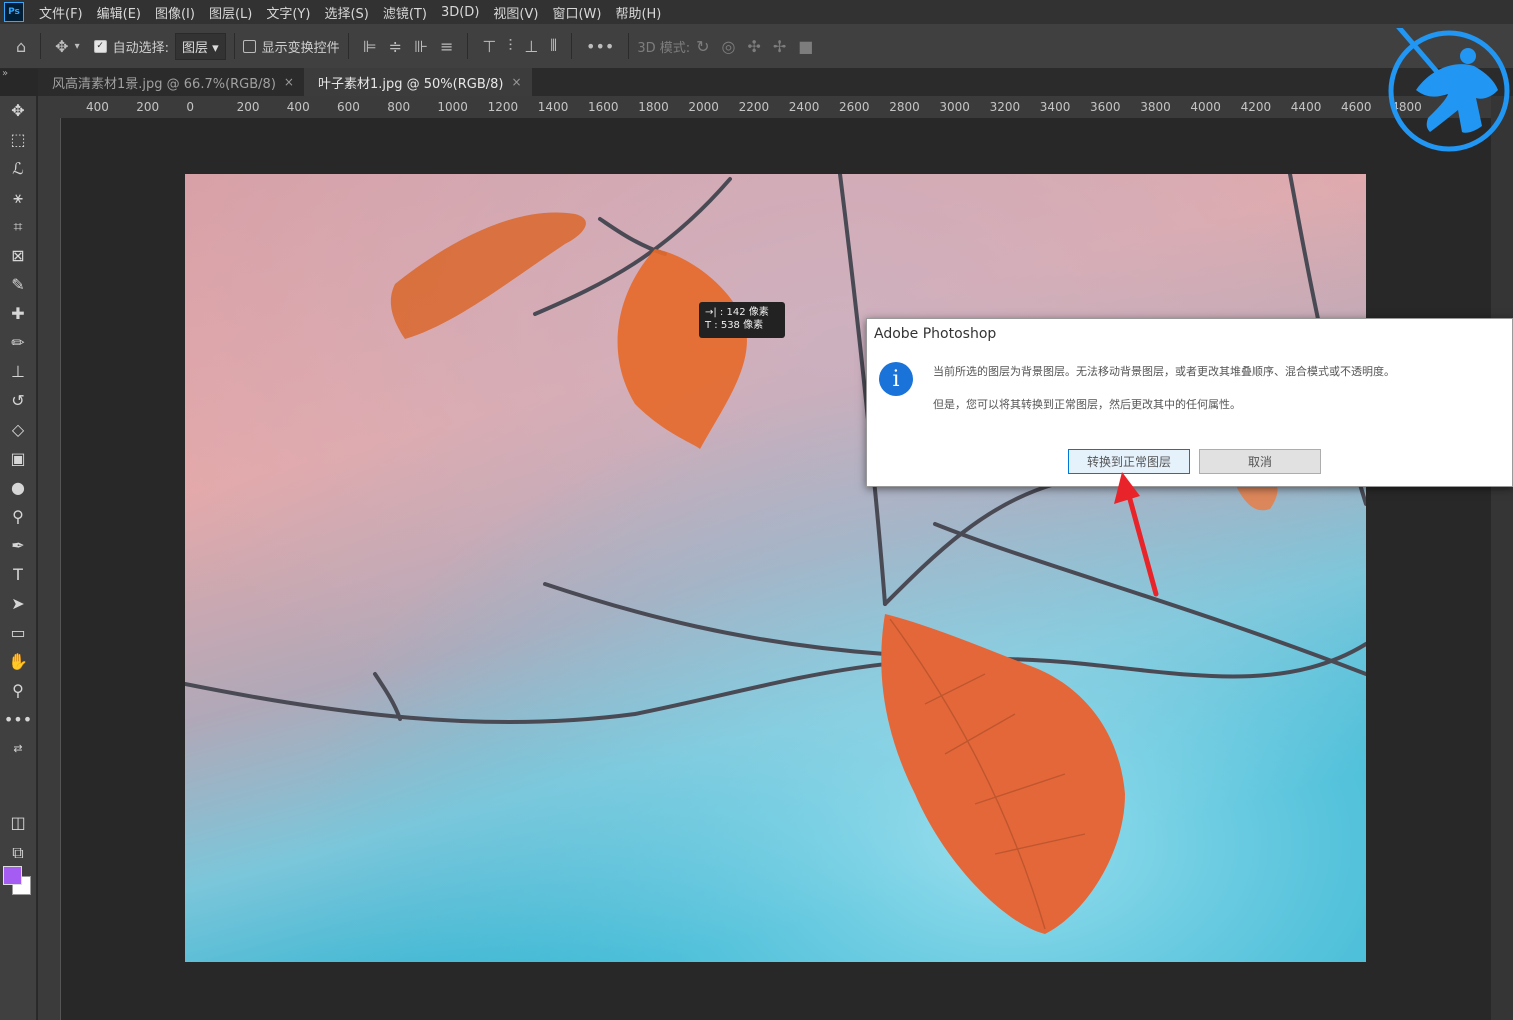  Describe the element at coordinates (421, 46) in the screenshot. I see `align-right-icon: ⊪` at that location.